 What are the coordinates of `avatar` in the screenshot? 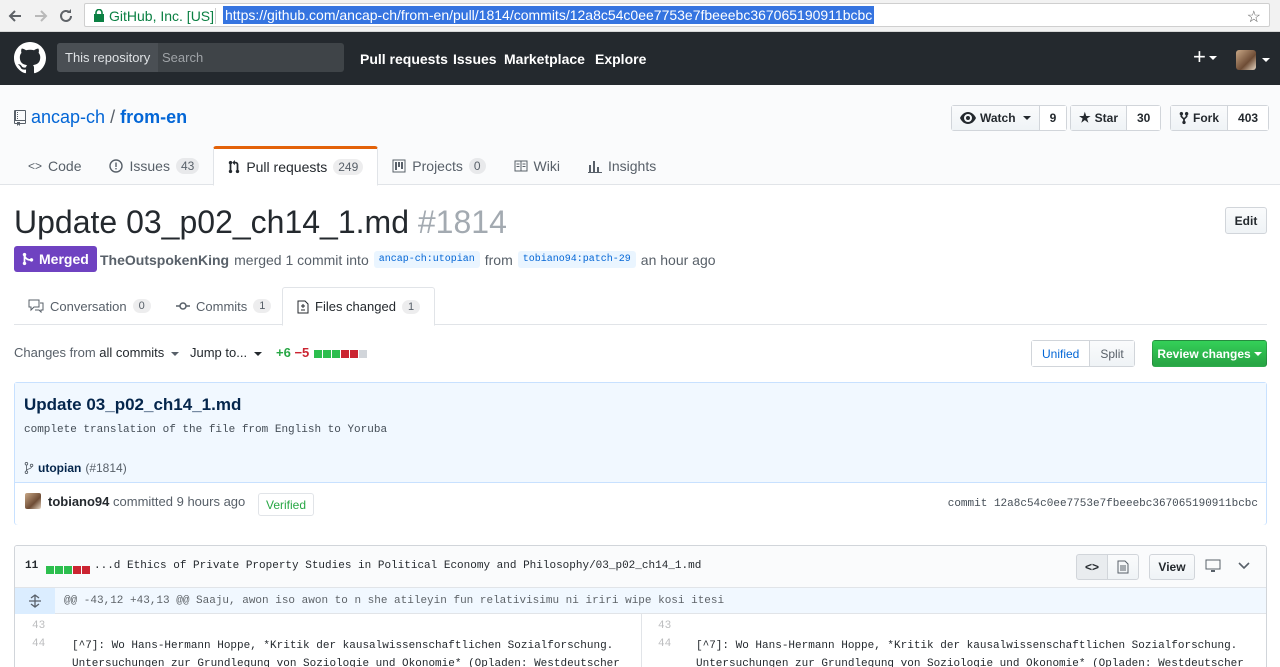 It's located at (33, 501).